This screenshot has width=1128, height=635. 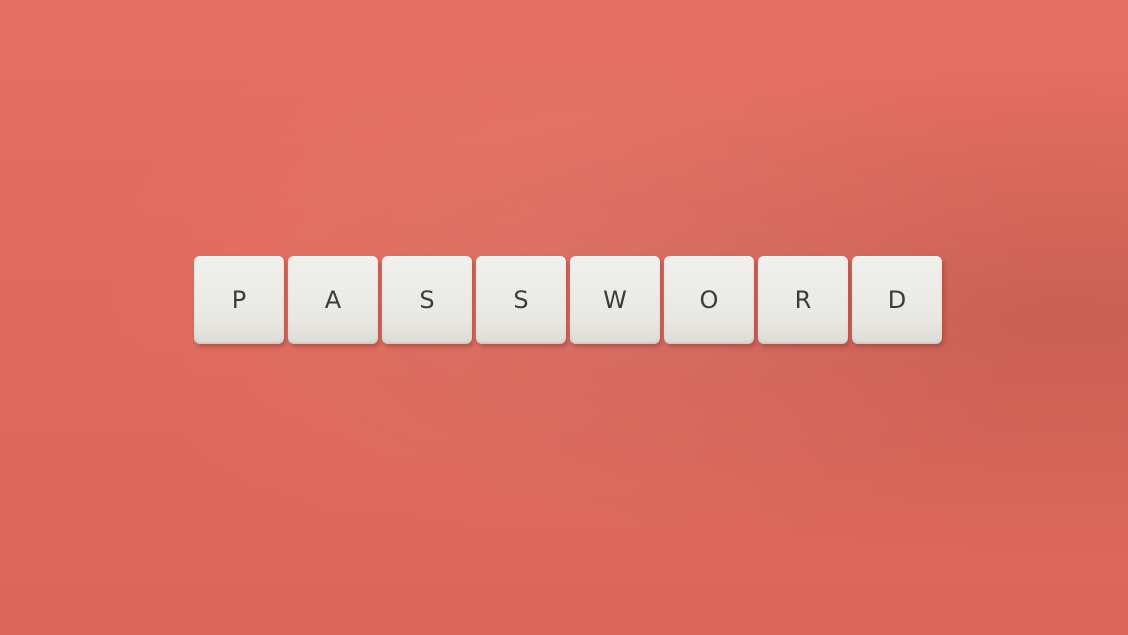 I want to click on keycap-letter: A, so click(x=333, y=300).